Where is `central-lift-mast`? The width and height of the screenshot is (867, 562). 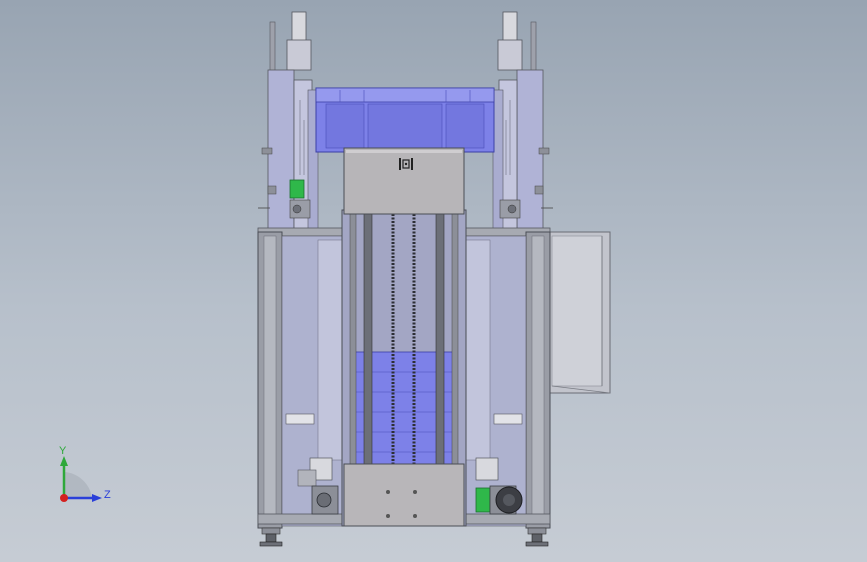 central-lift-mast is located at coordinates (404, 337).